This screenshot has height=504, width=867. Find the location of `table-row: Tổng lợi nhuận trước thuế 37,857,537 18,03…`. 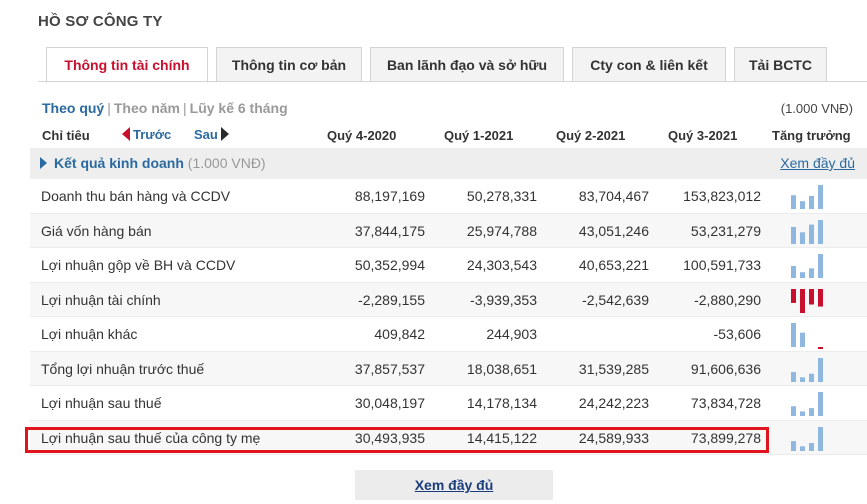

table-row: Tổng lợi nhuận trước thuế 37,857,537 18,03… is located at coordinates (448, 368).